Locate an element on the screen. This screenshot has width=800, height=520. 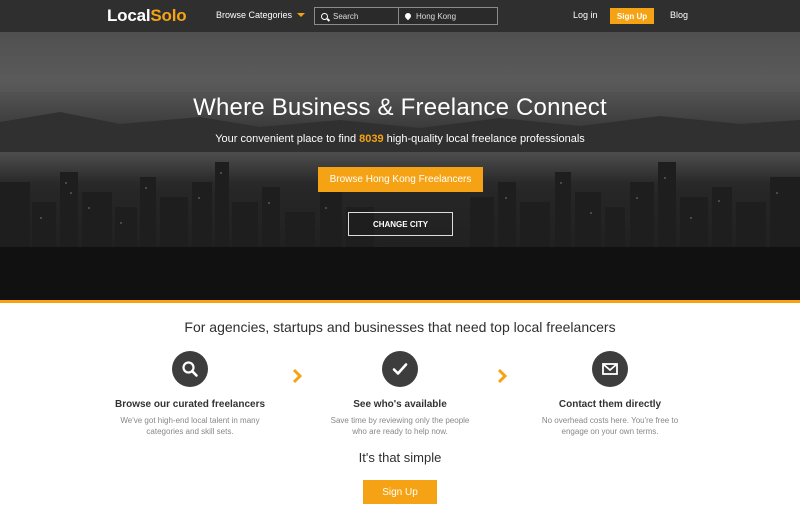
localsolo-logo: LocalSolo is located at coordinates (147, 16).